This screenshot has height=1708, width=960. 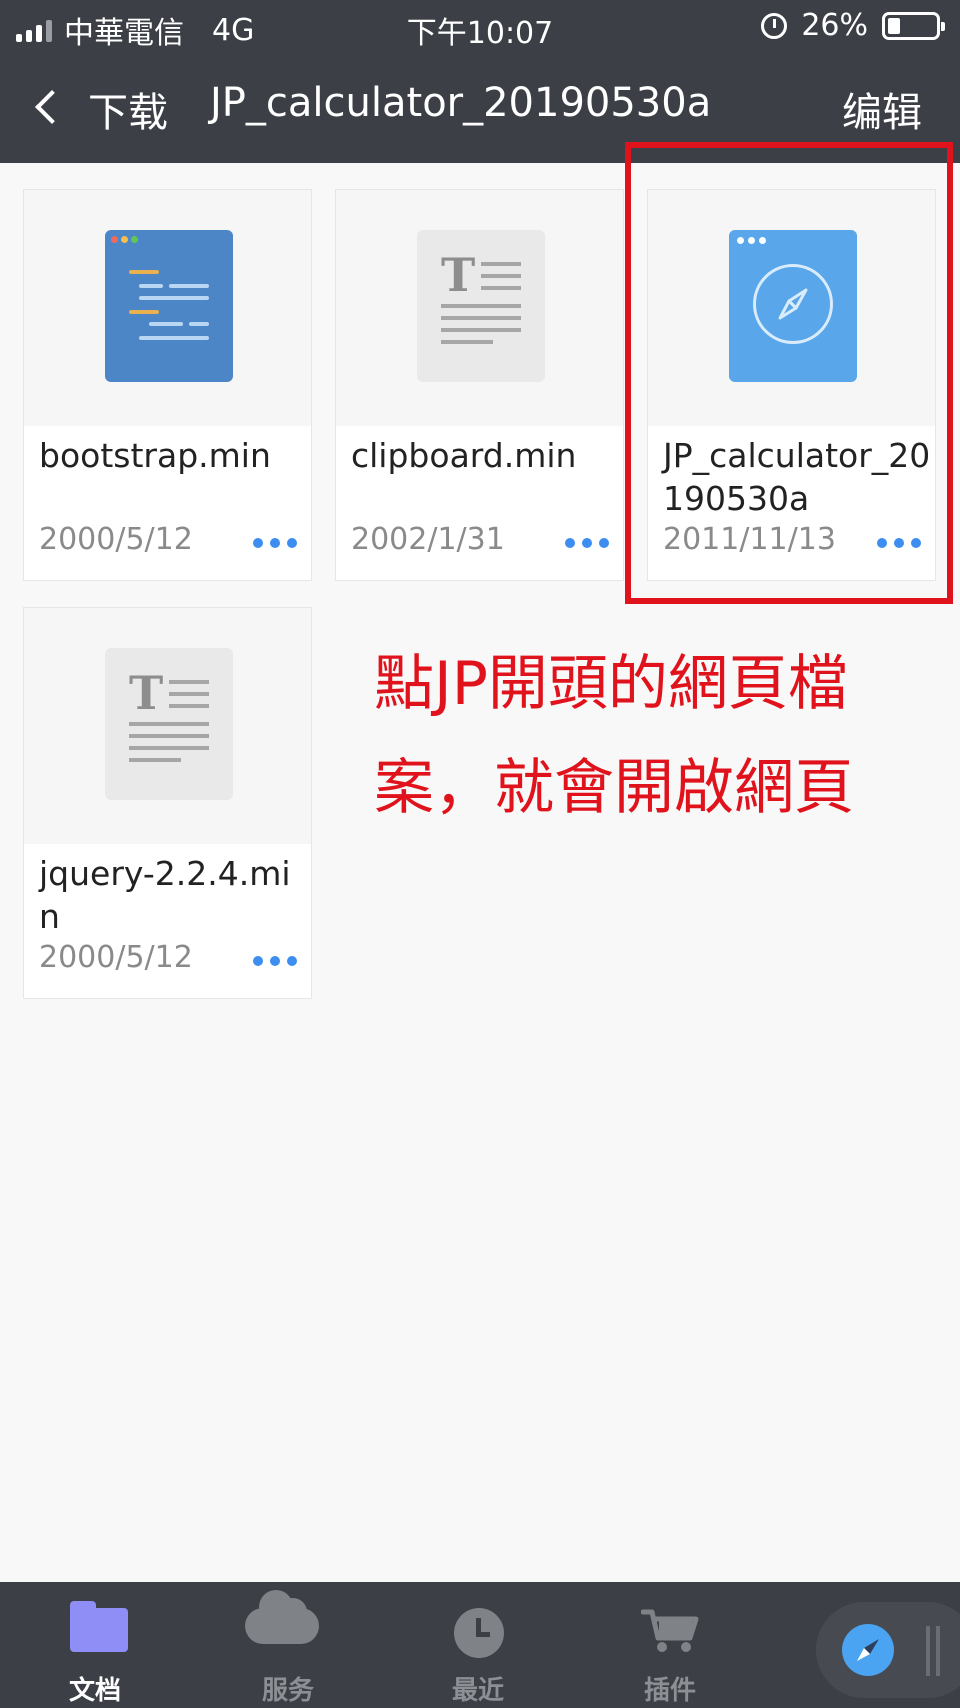 What do you see at coordinates (868, 1650) in the screenshot?
I see `compass-icon` at bounding box center [868, 1650].